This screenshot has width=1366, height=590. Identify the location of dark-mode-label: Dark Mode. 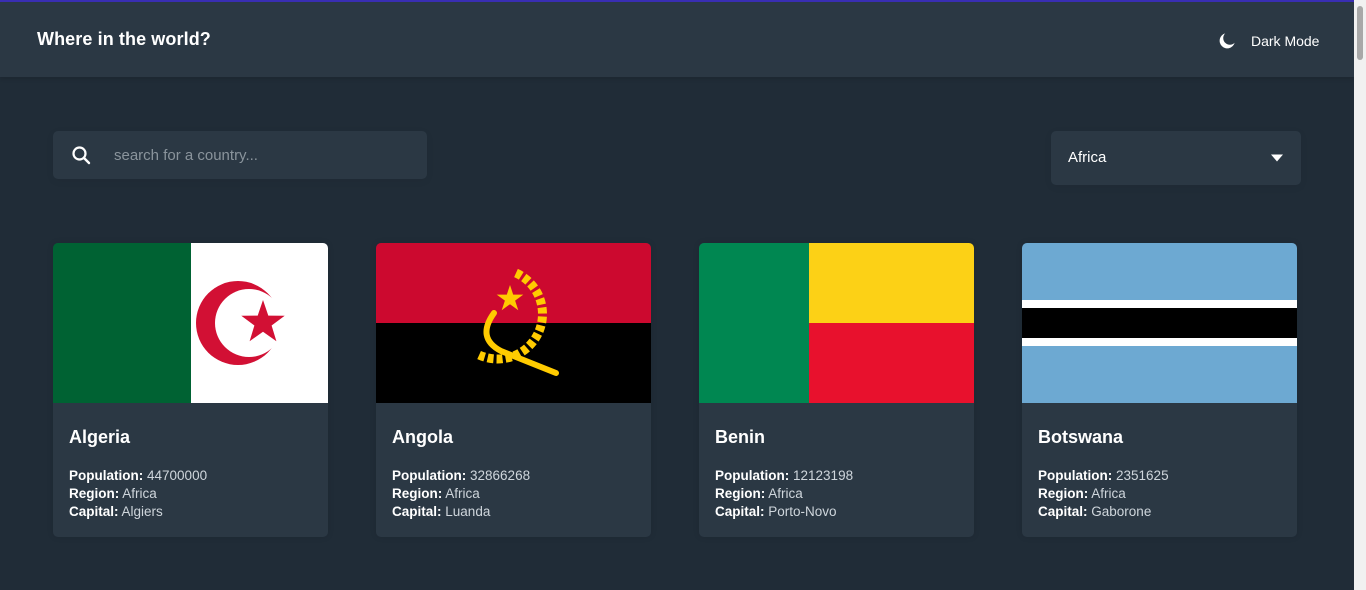
(1285, 41).